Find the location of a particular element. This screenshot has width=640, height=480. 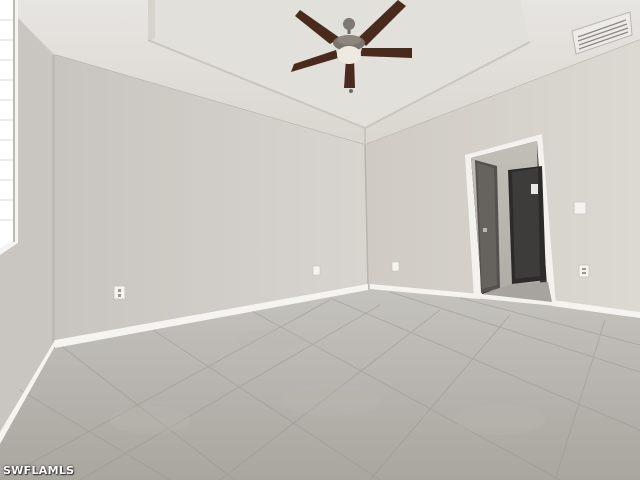

watermark: SWFLAMLS is located at coordinates (39, 470).